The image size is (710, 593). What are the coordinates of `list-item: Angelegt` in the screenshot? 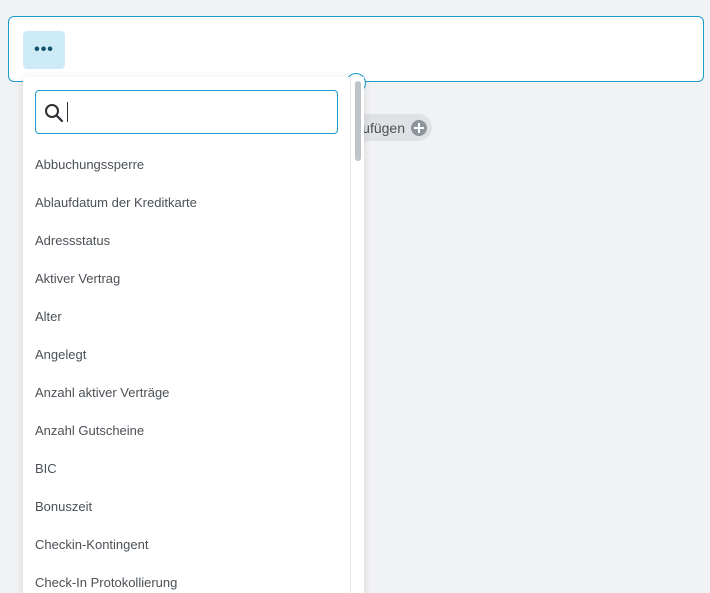 It's located at (186, 355).